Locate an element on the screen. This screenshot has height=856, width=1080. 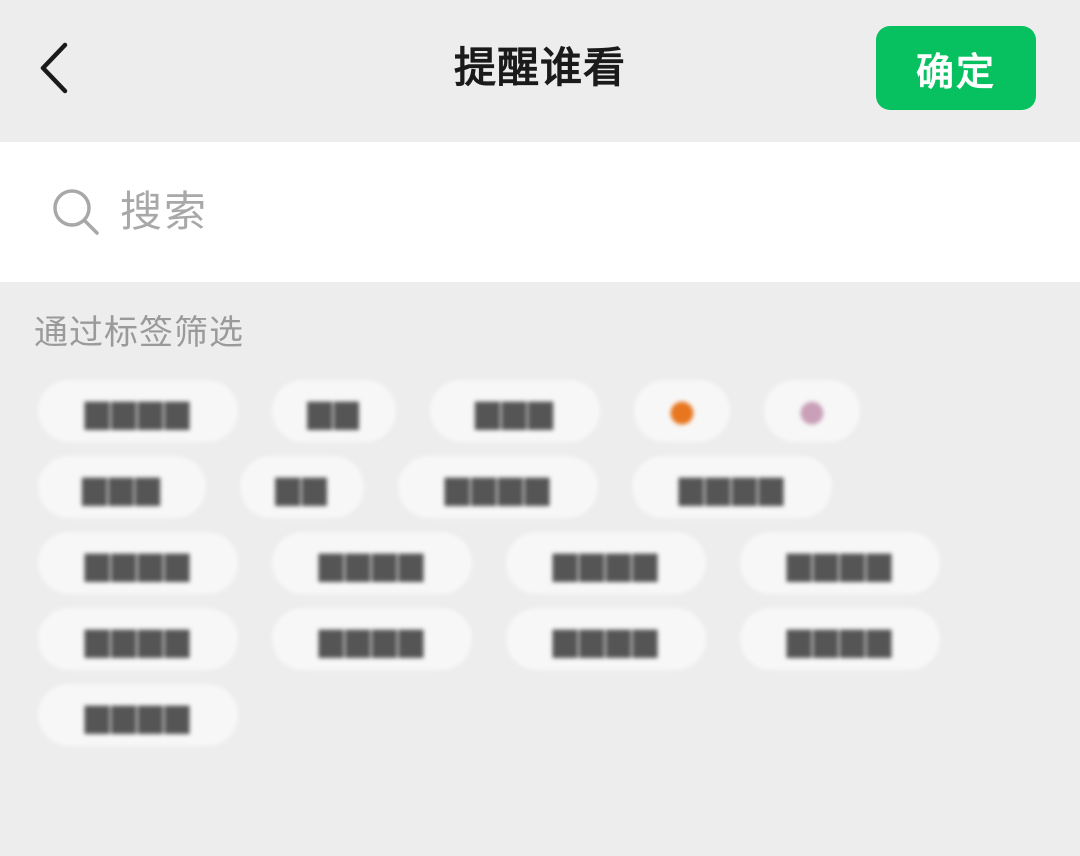
search-icon is located at coordinates (76, 212).